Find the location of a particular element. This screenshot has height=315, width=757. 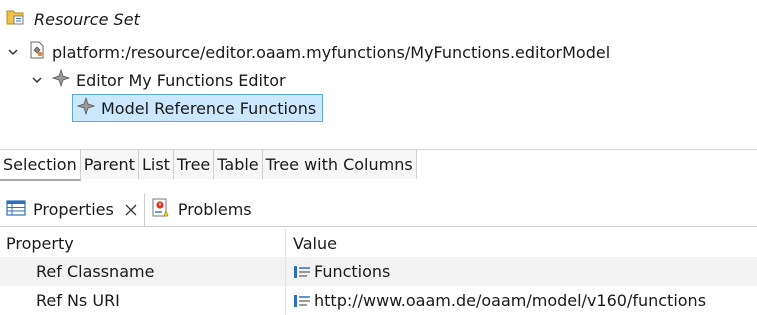

tree-item-editor: Editor My Functions Editor is located at coordinates (158, 80).